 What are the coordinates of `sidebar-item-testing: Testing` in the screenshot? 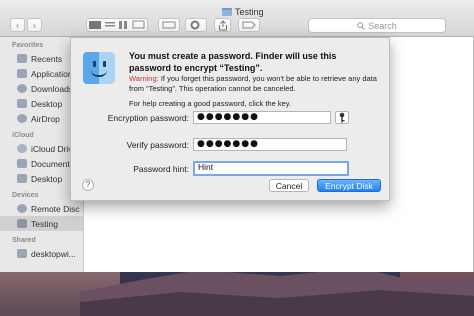 It's located at (41, 223).